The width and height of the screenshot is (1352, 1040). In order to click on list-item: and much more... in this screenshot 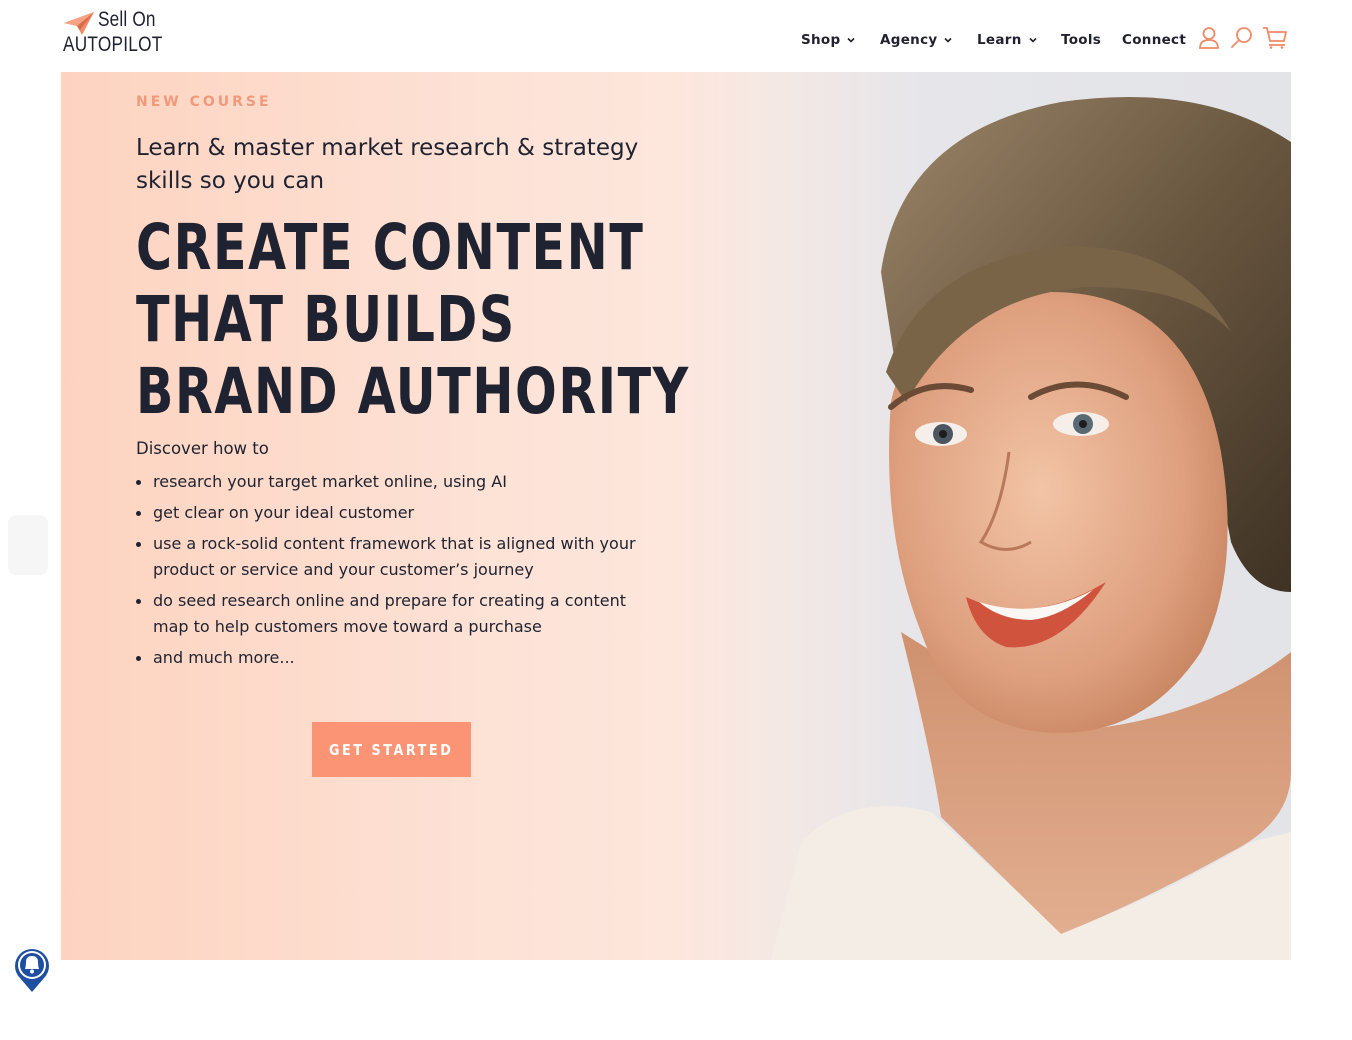, I will do `click(386, 658)`.